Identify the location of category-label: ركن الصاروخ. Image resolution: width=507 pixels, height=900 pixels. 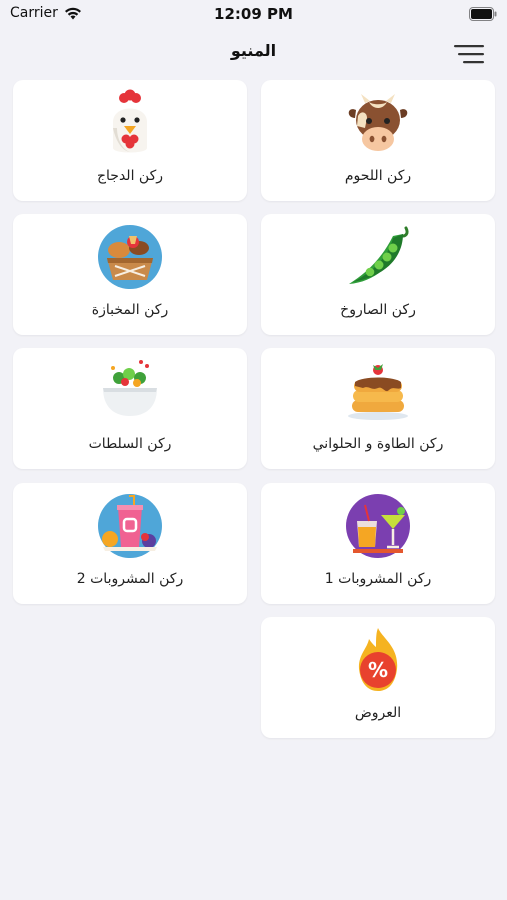
(378, 310).